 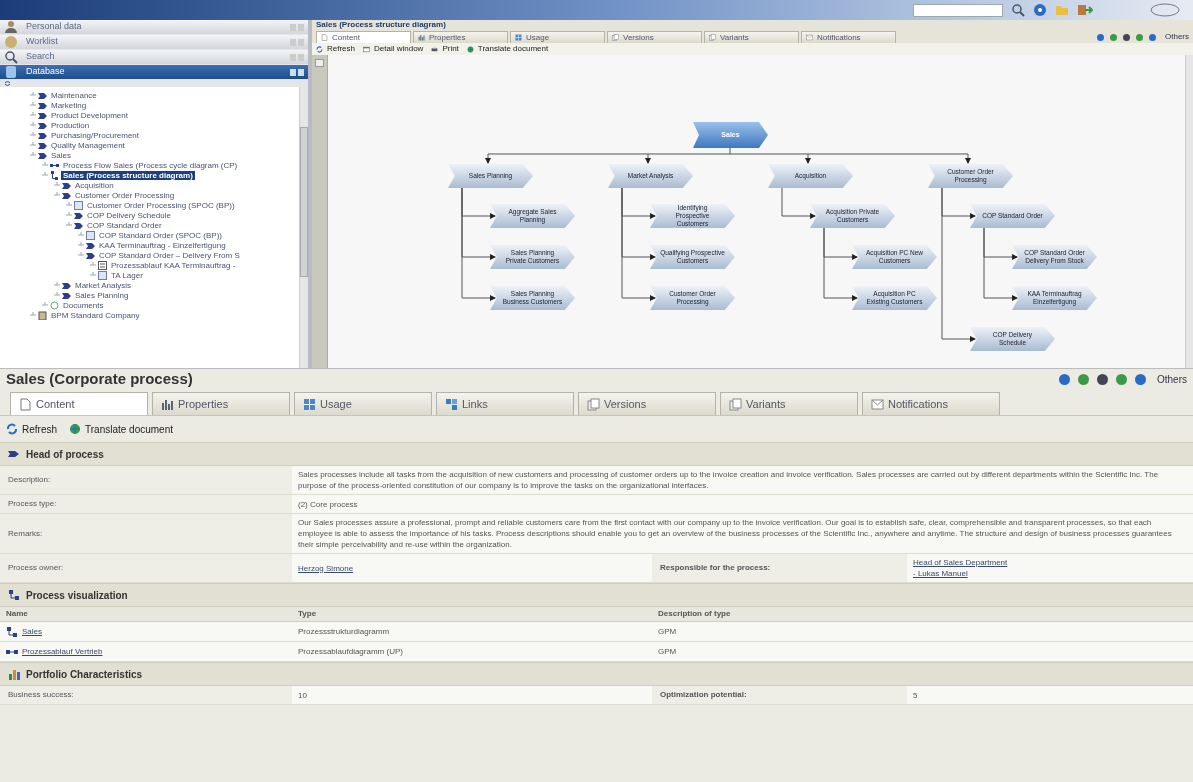 What do you see at coordinates (70, 125) in the screenshot?
I see `tree-item: Production` at bounding box center [70, 125].